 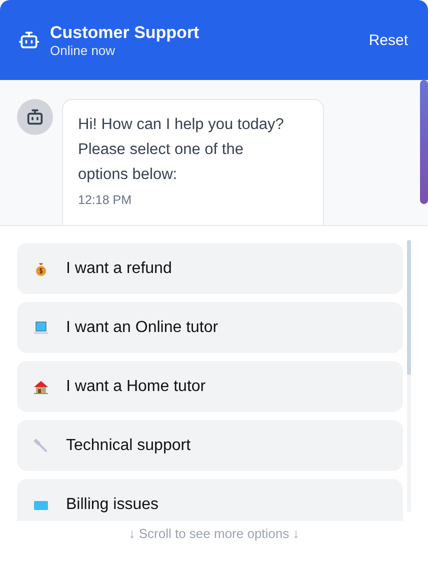 What do you see at coordinates (210, 268) in the screenshot?
I see `option-button: I want a refund` at bounding box center [210, 268].